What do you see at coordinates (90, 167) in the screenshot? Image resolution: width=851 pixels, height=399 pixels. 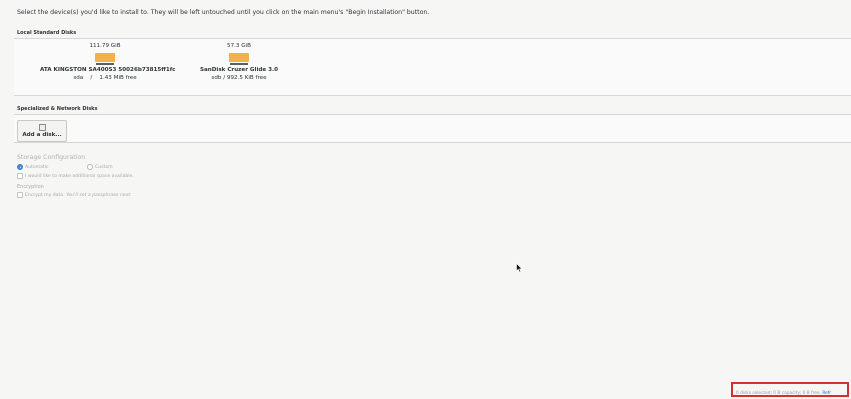 I see `custom-radio` at bounding box center [90, 167].